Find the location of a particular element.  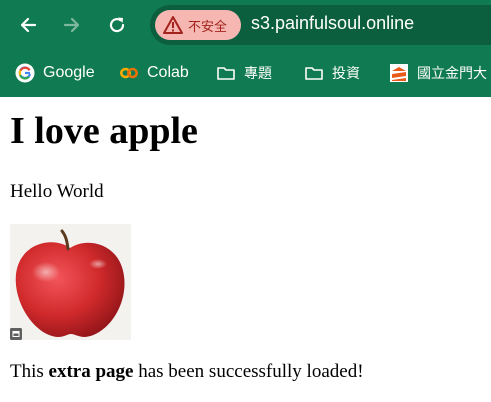

colab-icon is located at coordinates (129, 73).